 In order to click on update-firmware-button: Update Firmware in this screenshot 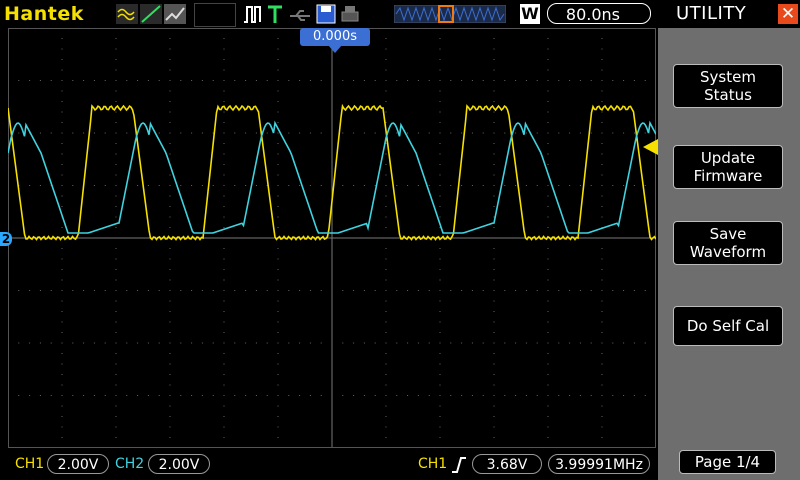, I will do `click(728, 167)`.